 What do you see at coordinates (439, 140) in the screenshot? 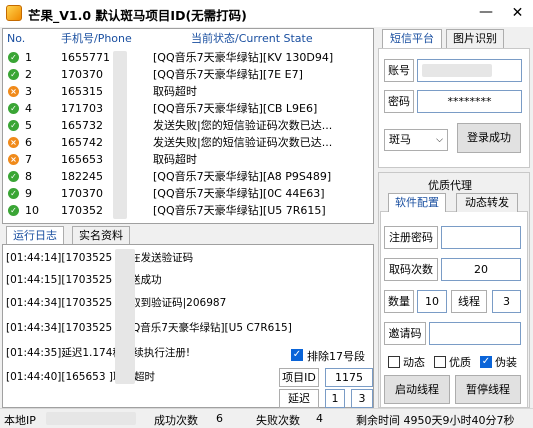
I see `chevron-down-icon: ⌵` at bounding box center [439, 140].